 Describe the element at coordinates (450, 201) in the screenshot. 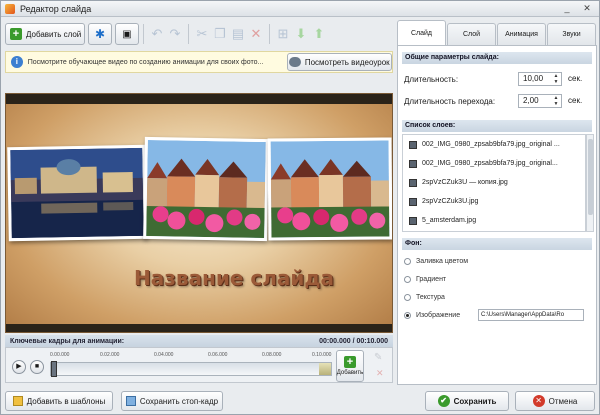

I see `layer-name: 2spVzCZuk3U.jpg` at that location.